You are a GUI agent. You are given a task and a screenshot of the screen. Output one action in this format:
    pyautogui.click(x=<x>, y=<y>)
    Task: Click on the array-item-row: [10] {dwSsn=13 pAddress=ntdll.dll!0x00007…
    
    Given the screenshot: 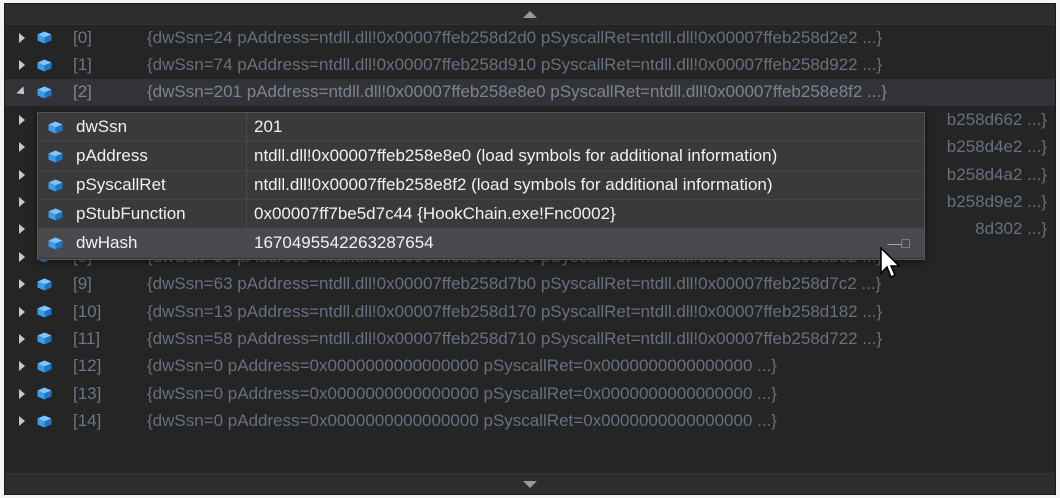 What is the action you would take?
    pyautogui.click(x=530, y=311)
    